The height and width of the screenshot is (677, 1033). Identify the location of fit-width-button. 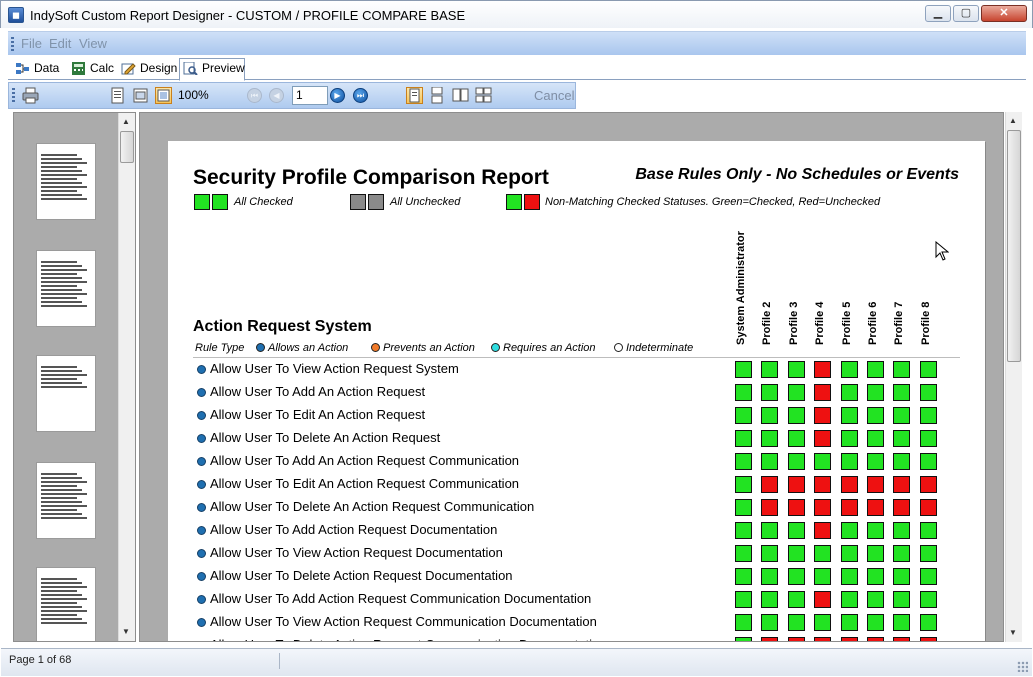
(163, 95).